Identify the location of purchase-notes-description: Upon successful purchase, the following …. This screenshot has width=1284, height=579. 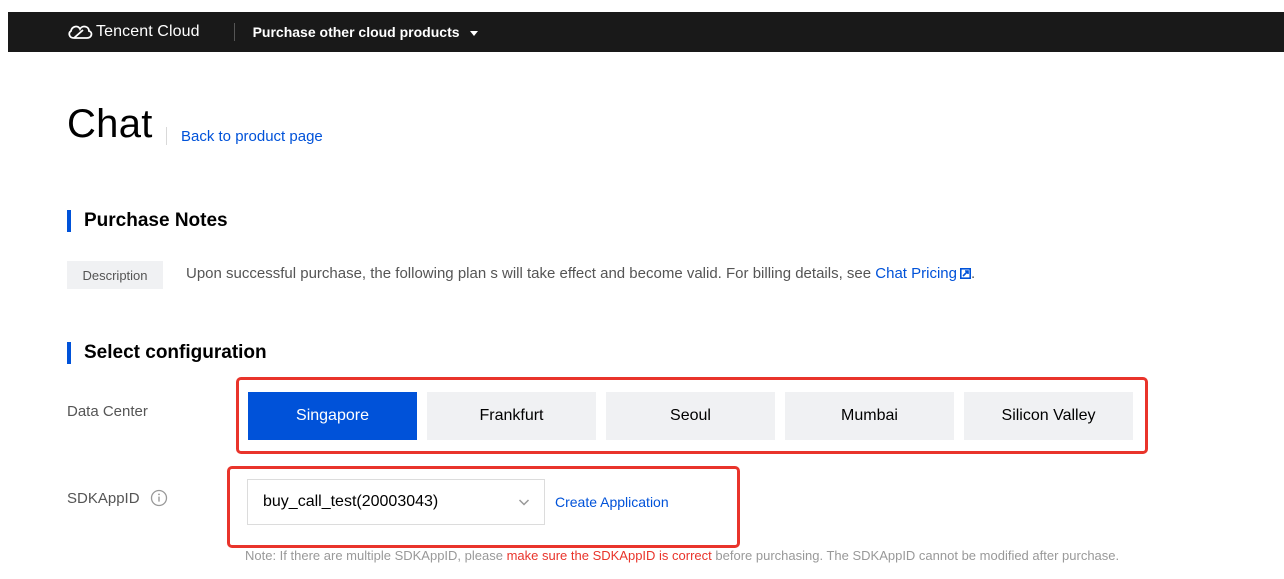
(580, 273).